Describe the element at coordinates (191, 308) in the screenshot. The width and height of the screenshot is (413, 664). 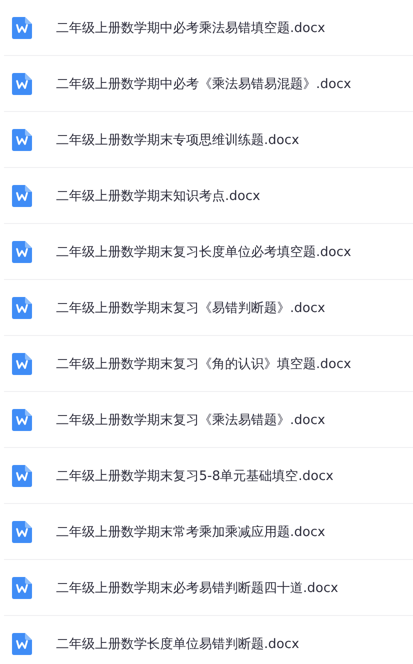
I see `file-name: 二年级上册数学期末复习《易错判断题》.docx` at that location.